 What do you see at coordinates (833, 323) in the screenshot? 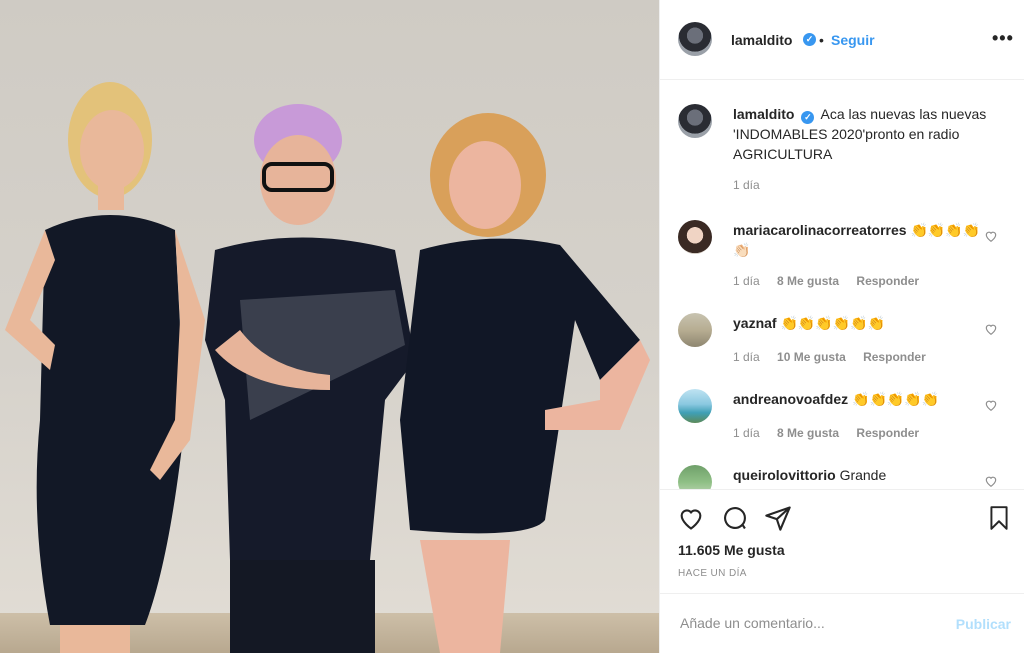
I see `comment-text: 👏👏👏👏👏👏` at bounding box center [833, 323].